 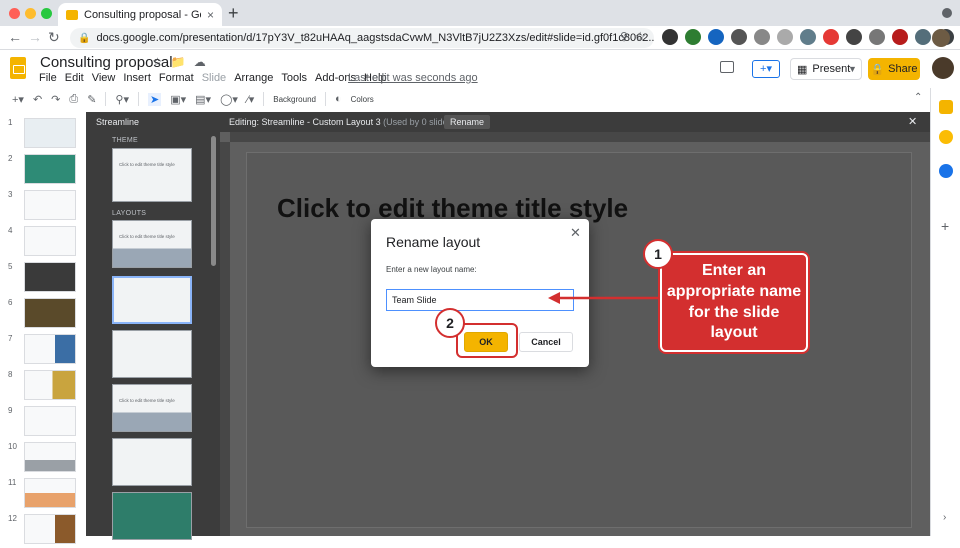 What do you see at coordinates (210, 15) in the screenshot?
I see `tab-close-icon: ×` at bounding box center [210, 15].